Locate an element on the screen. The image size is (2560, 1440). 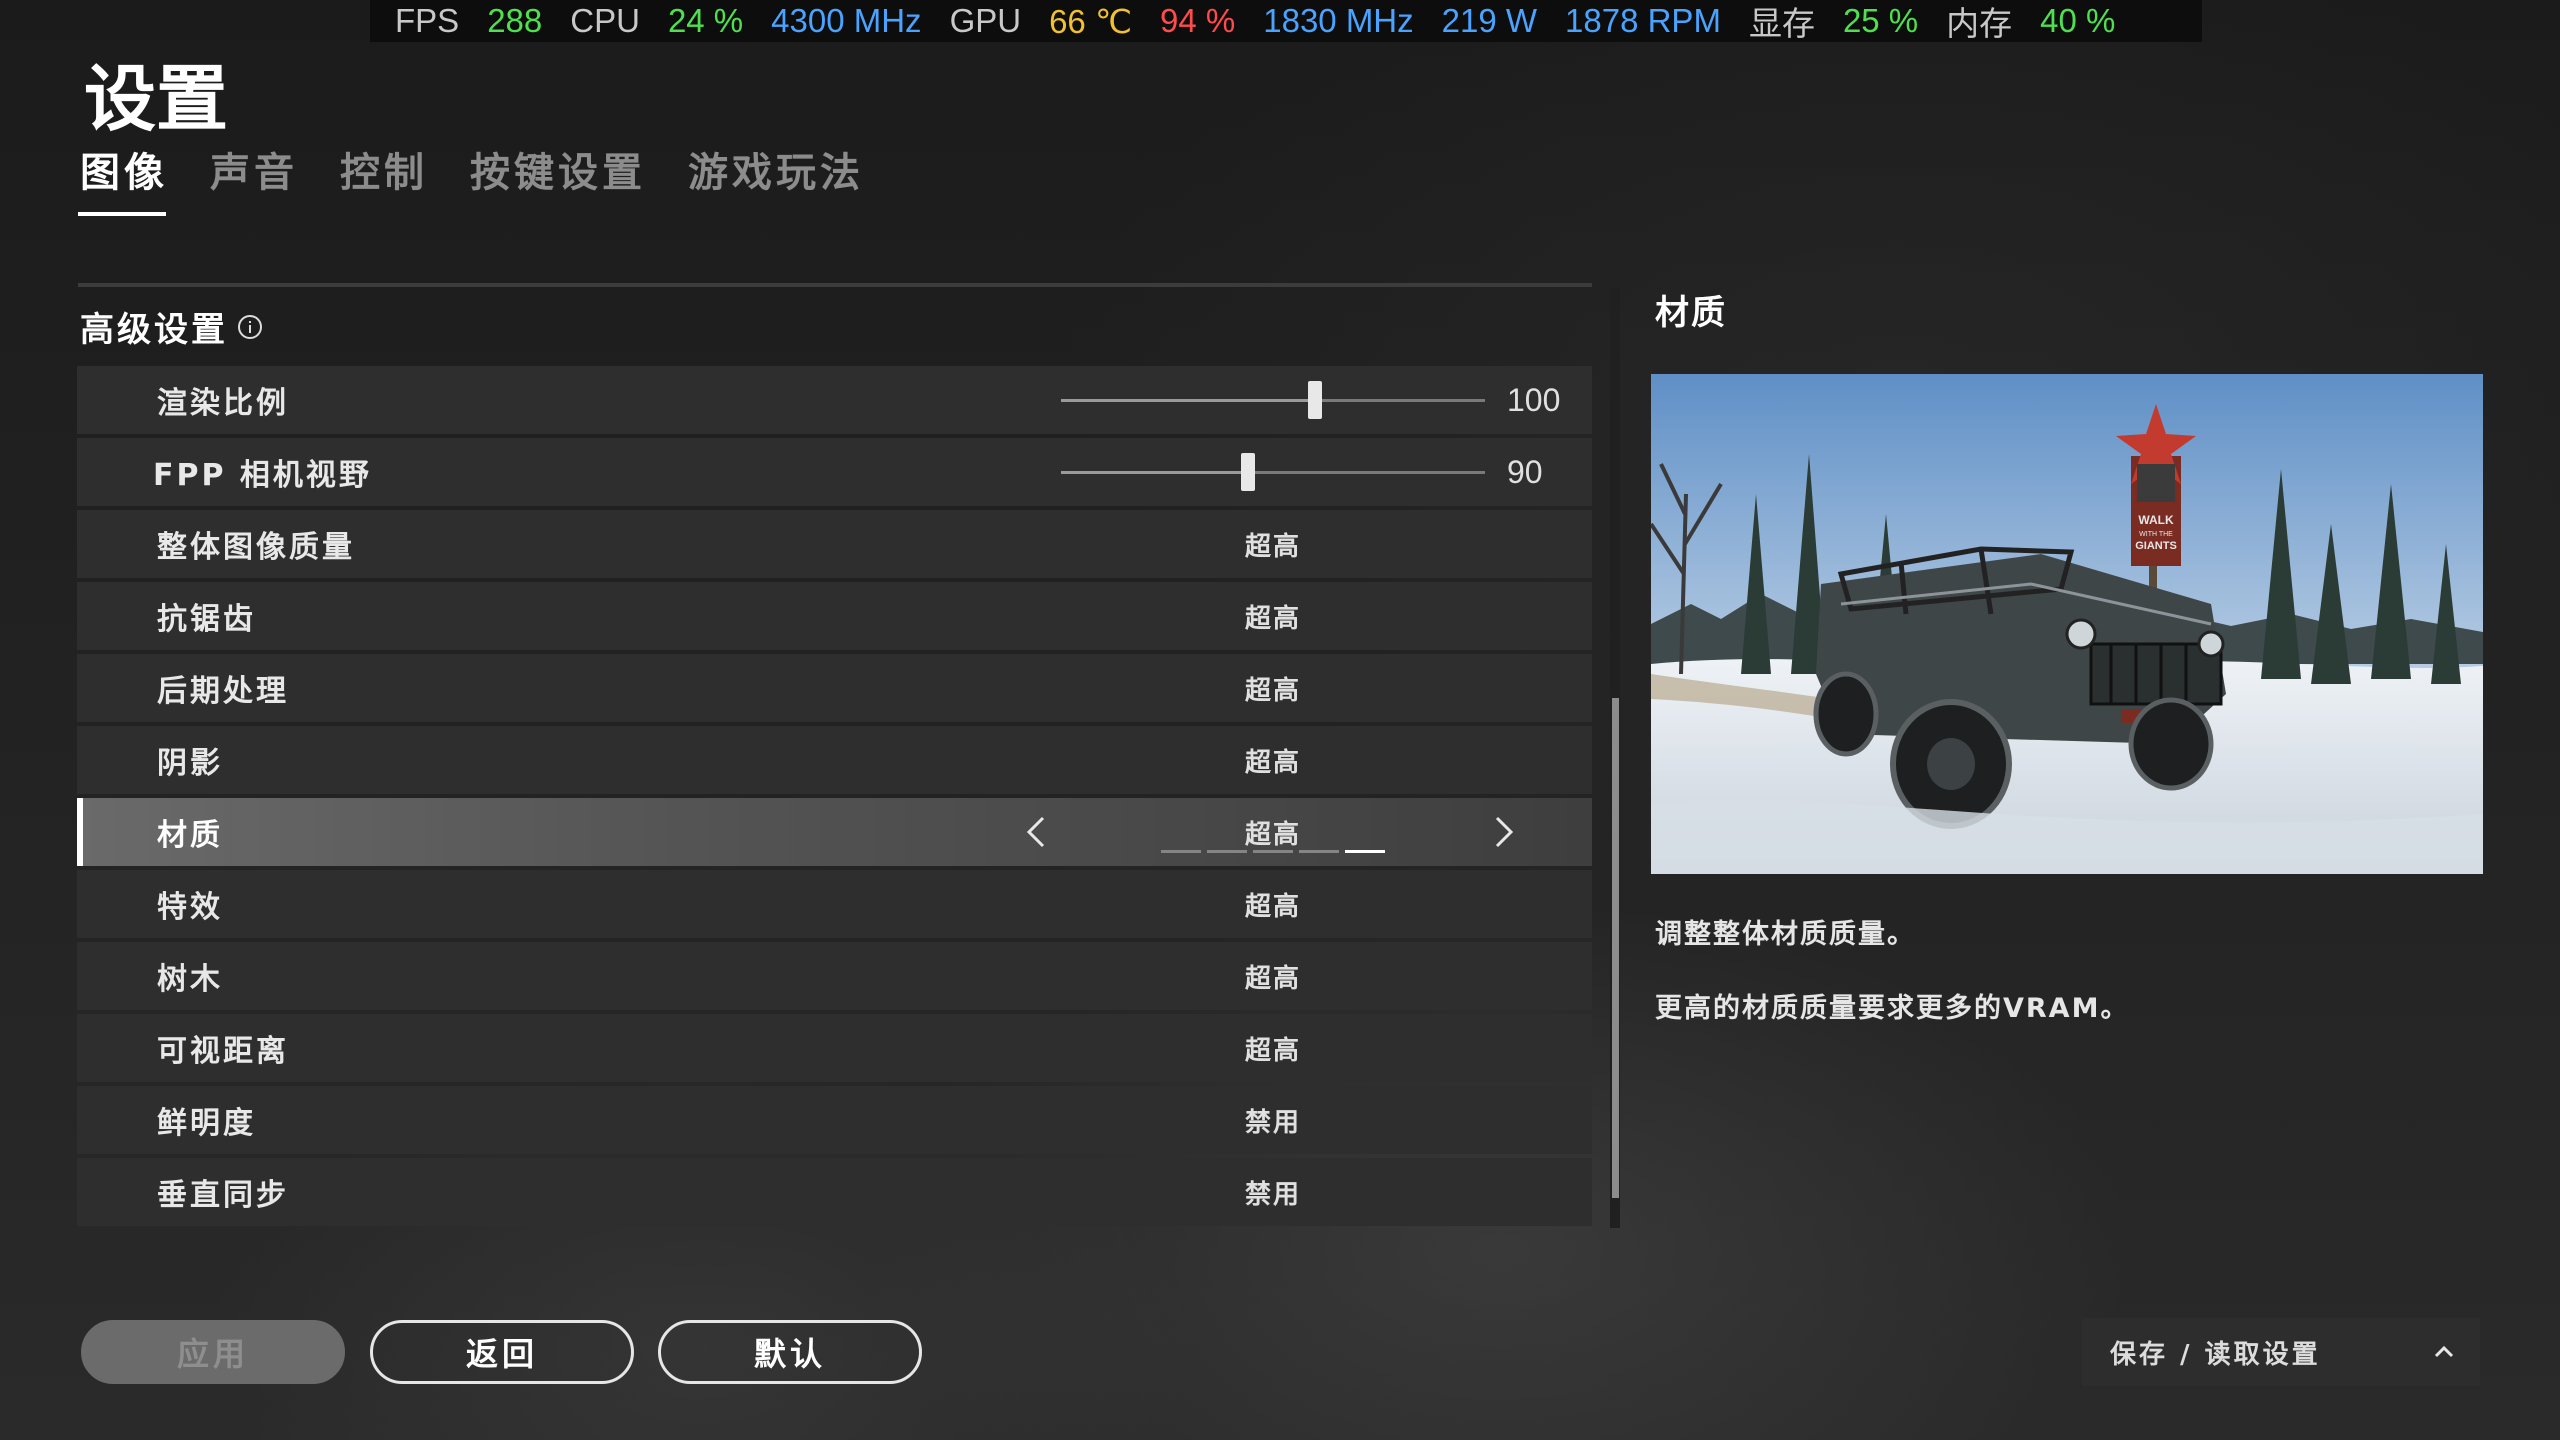
svg-text: WALK is located at coordinates (2156, 520).